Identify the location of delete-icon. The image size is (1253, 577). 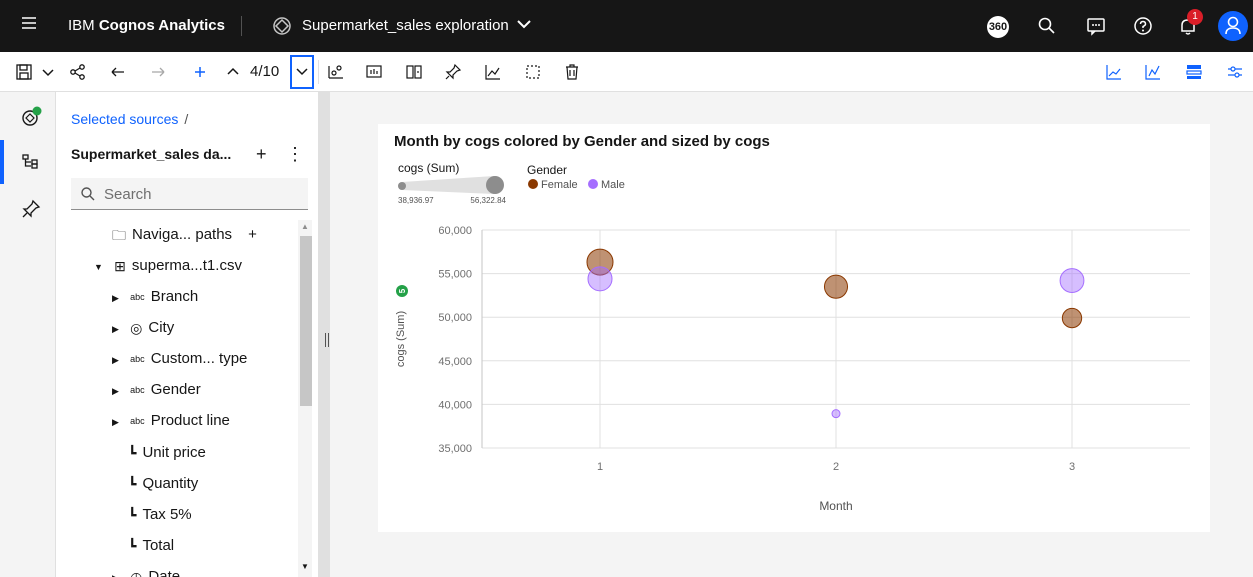
(572, 72).